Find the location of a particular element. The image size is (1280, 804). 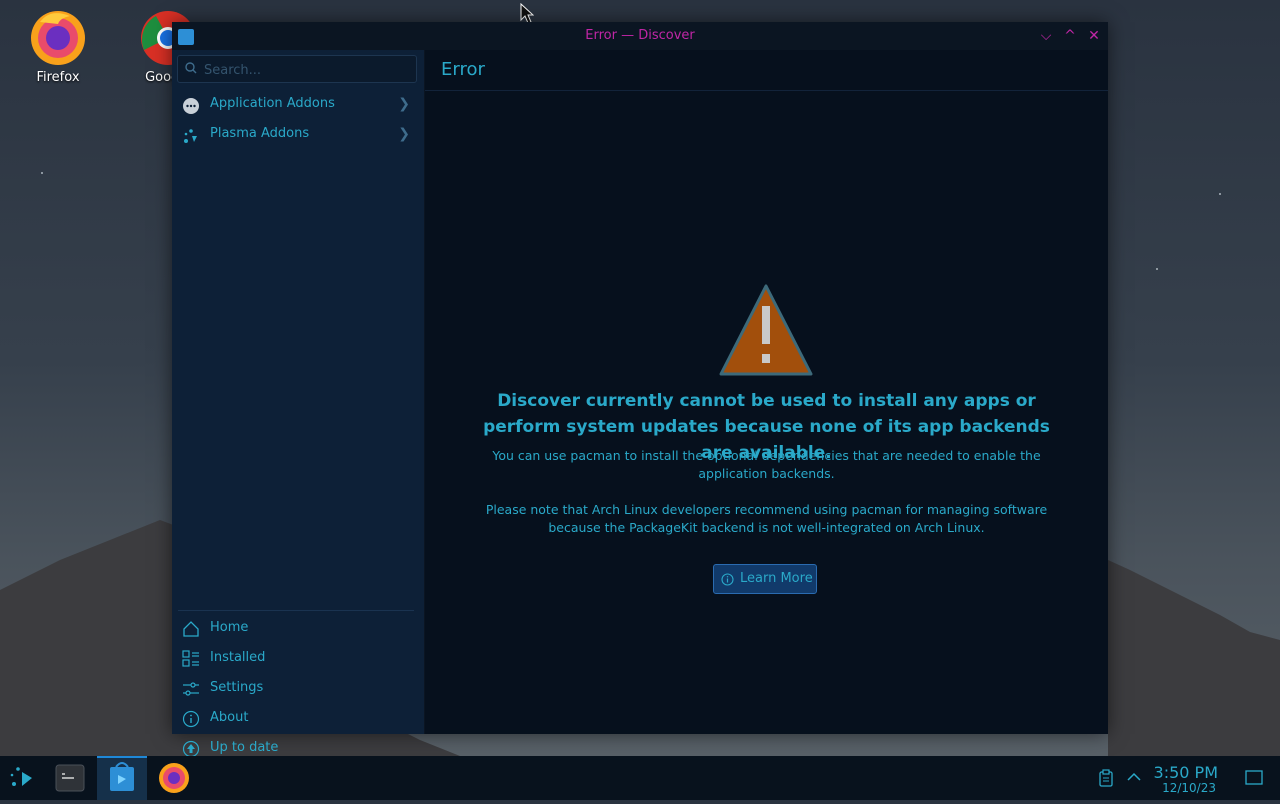

search-input is located at coordinates (304, 70).